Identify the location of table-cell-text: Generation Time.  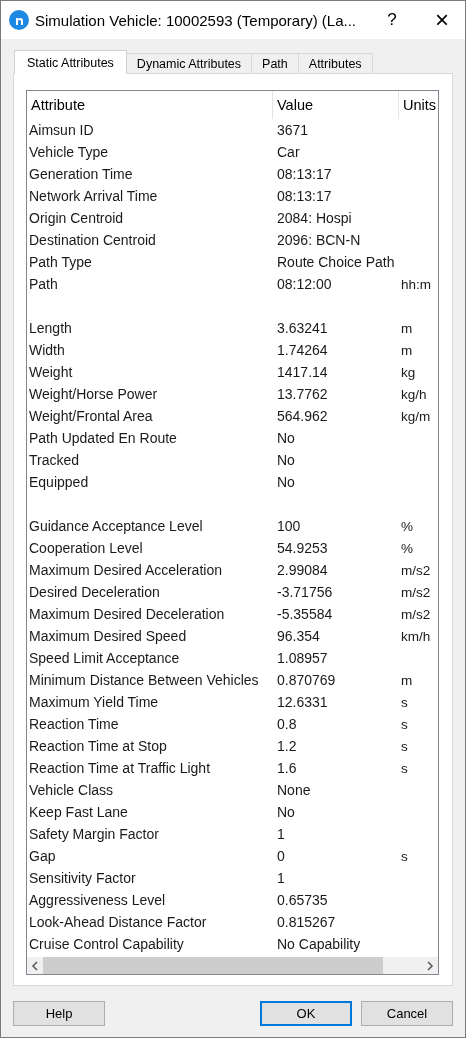
(81, 174).